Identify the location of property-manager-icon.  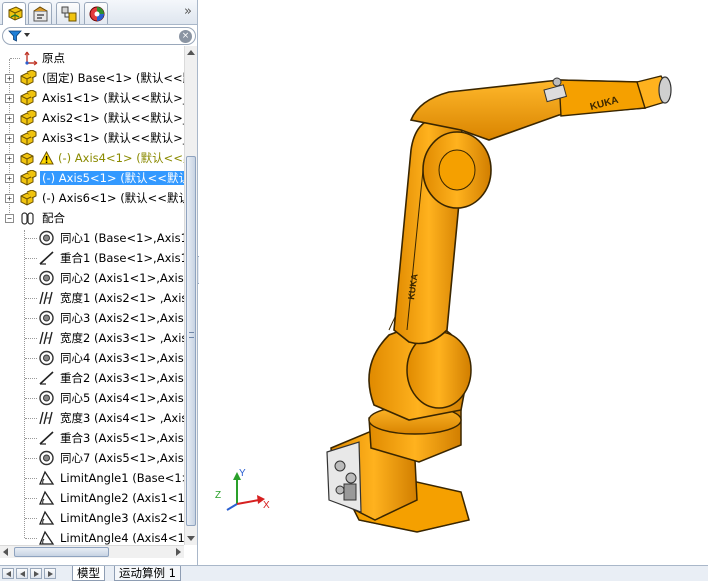
(40, 14).